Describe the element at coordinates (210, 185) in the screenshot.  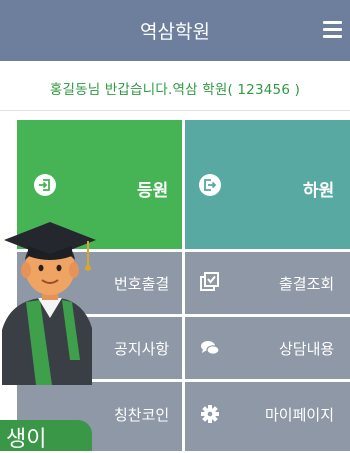
I see `sign-out-icon` at that location.